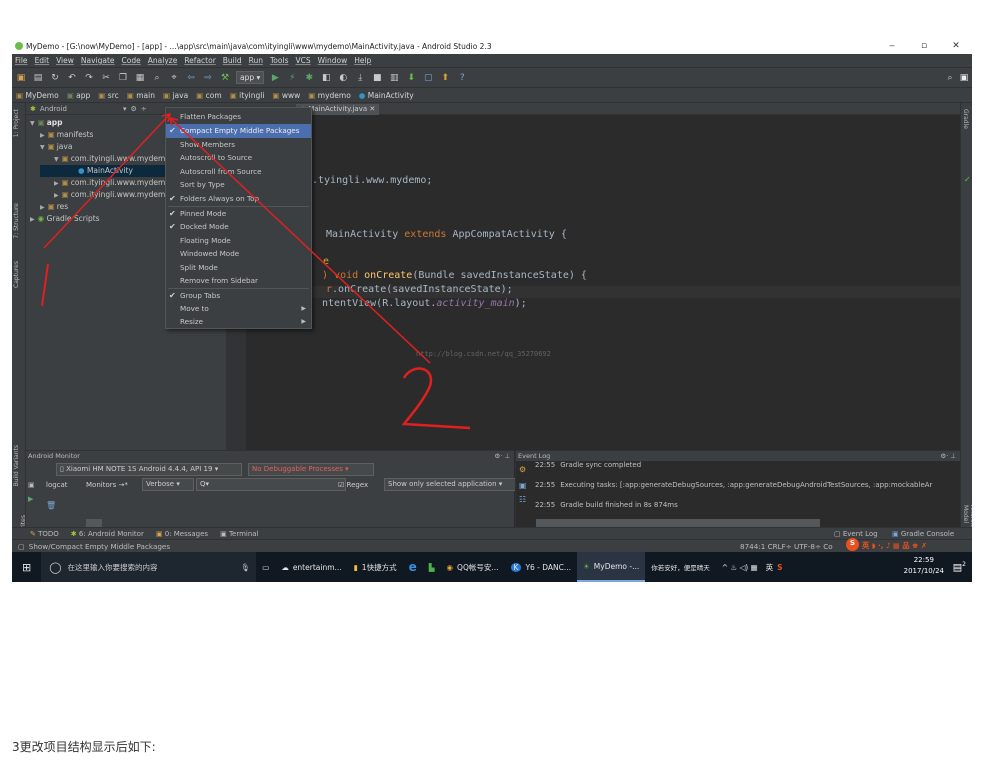  I want to click on caption-text: 3更改项目结构显示后如下:, so click(84, 747).